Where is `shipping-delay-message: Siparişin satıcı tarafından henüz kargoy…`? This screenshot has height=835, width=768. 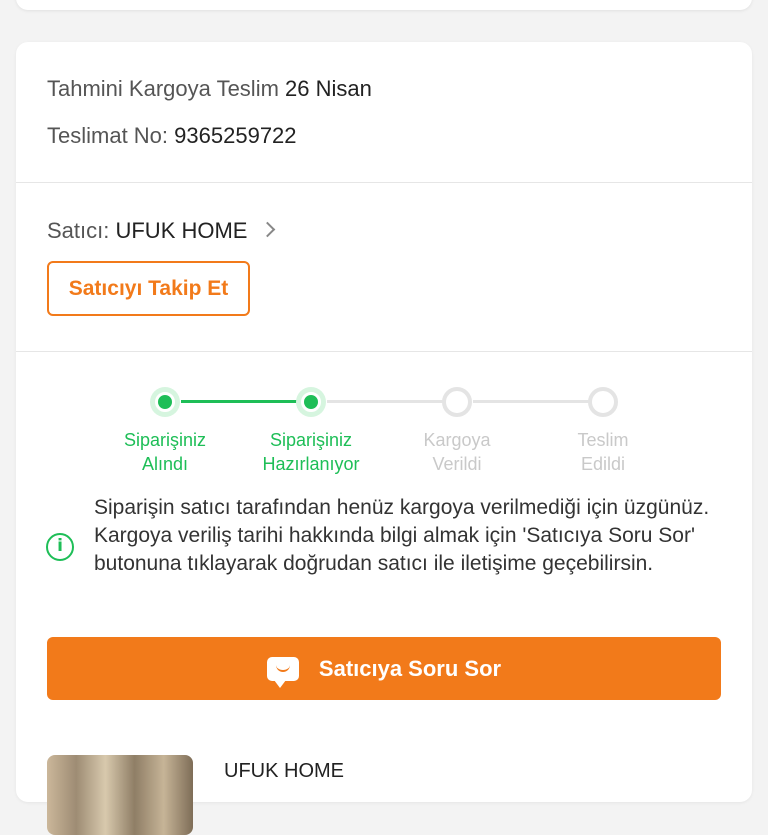
shipping-delay-message: Siparişin satıcı tarafından henüz kargoy… is located at coordinates (402, 535).